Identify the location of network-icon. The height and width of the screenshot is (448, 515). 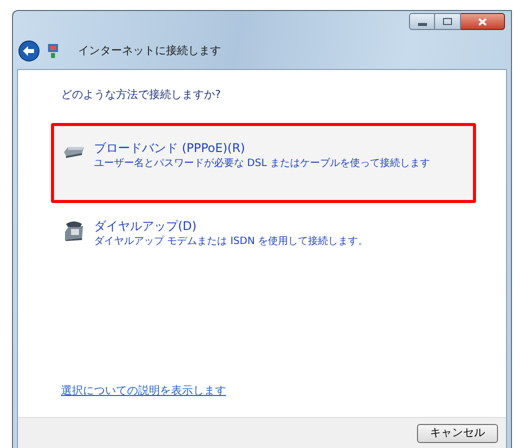
(53, 51).